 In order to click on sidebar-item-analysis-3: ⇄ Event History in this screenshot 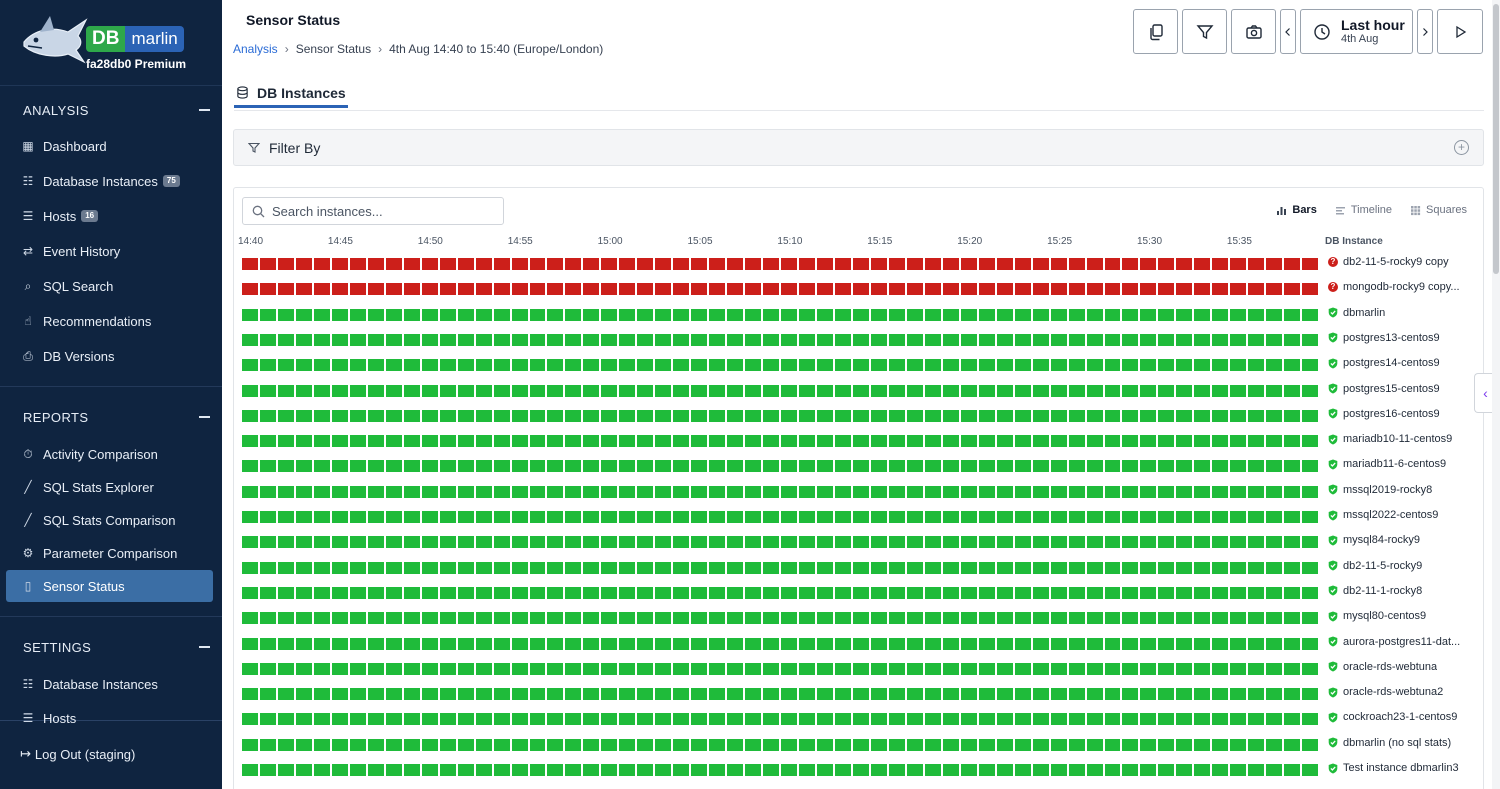, I will do `click(109, 251)`.